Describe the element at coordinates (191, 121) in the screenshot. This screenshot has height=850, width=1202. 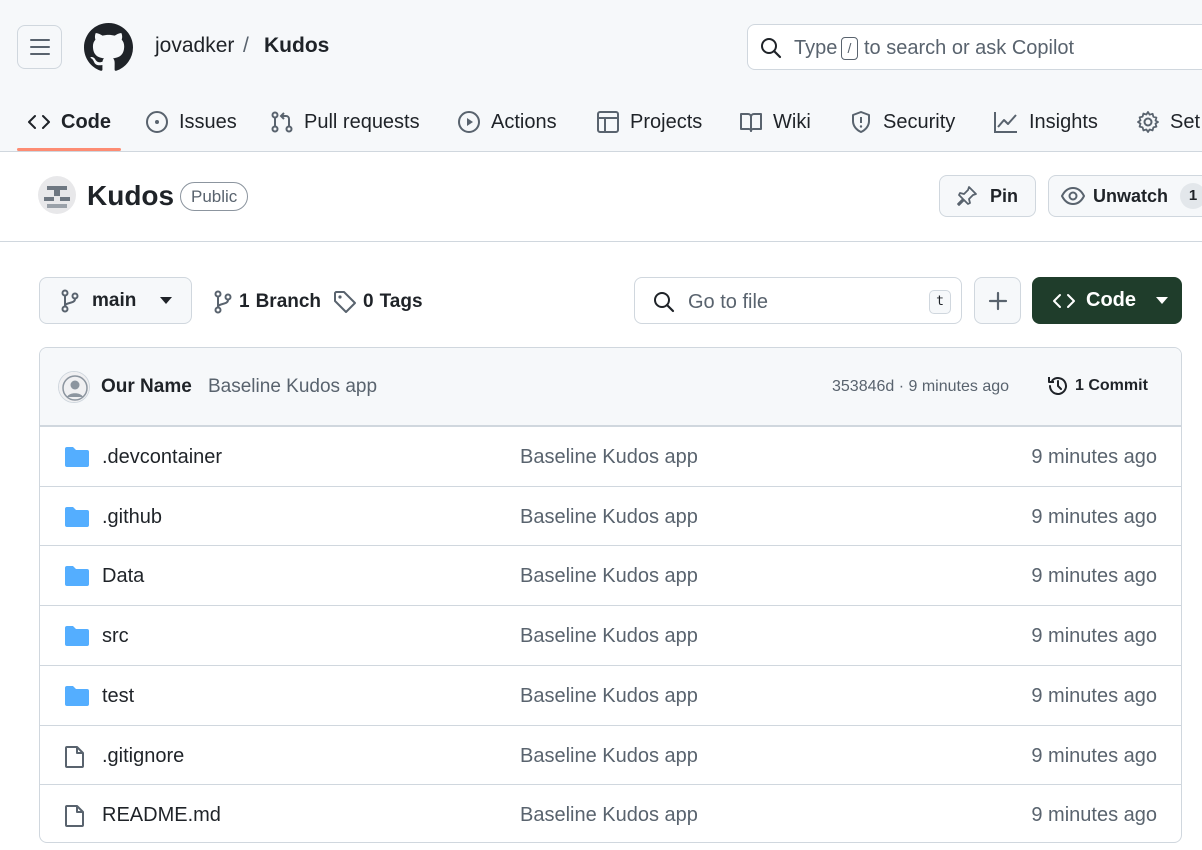
I see `tab-issues: Issues` at that location.